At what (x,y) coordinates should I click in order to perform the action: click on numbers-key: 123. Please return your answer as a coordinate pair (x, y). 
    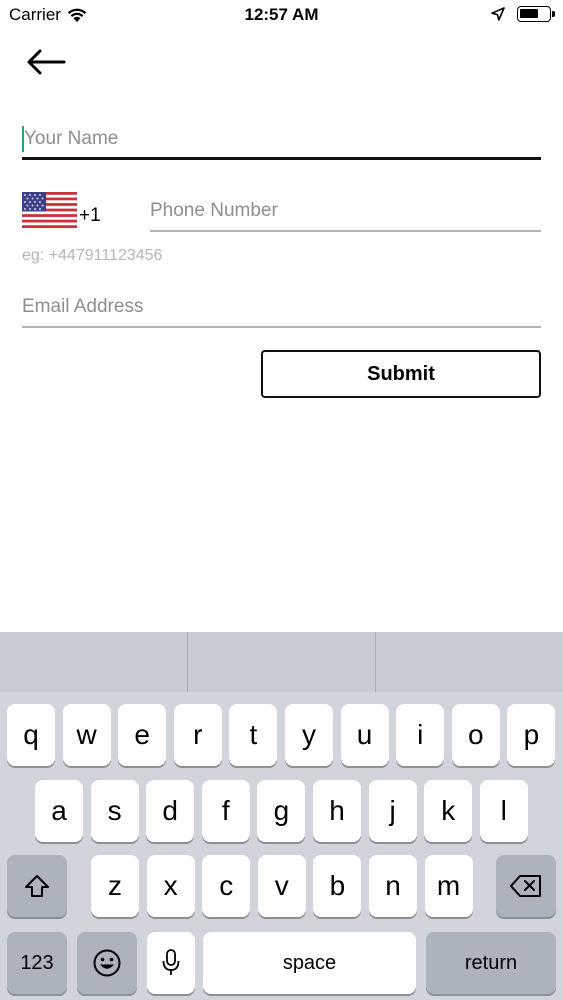
    Looking at the image, I should click on (37, 963).